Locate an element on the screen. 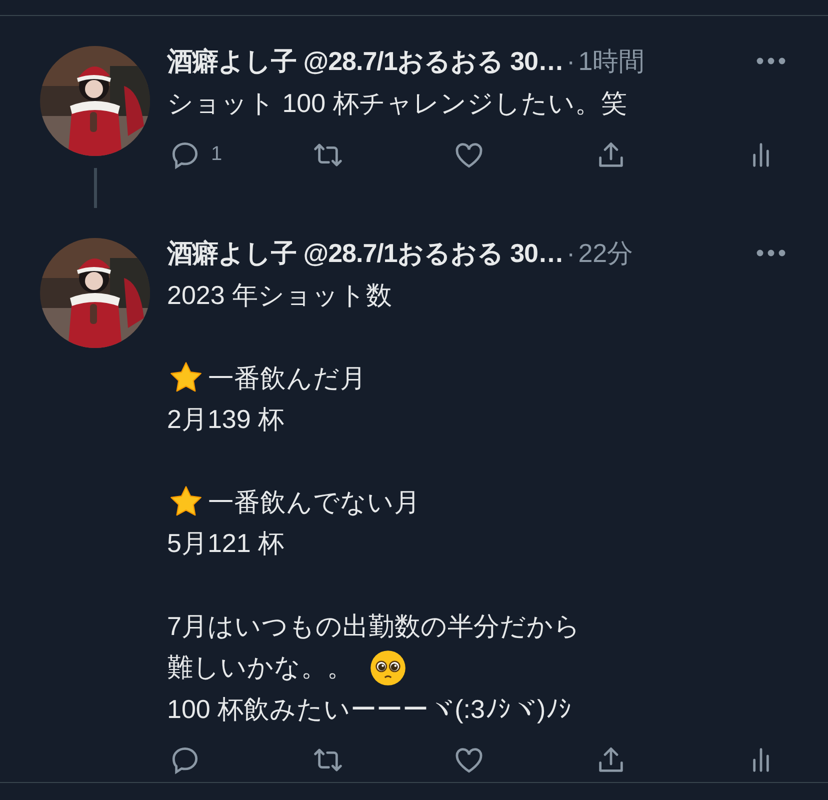  timestamp: 22分 is located at coordinates (606, 253).